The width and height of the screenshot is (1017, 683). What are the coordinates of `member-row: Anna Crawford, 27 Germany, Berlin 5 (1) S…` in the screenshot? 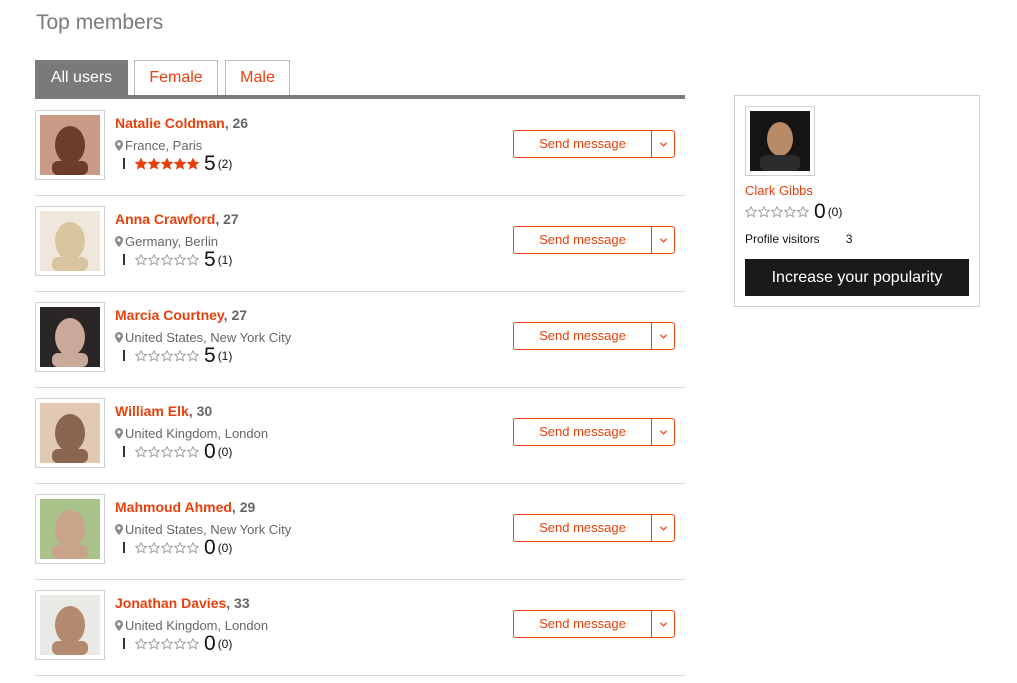 It's located at (360, 244).